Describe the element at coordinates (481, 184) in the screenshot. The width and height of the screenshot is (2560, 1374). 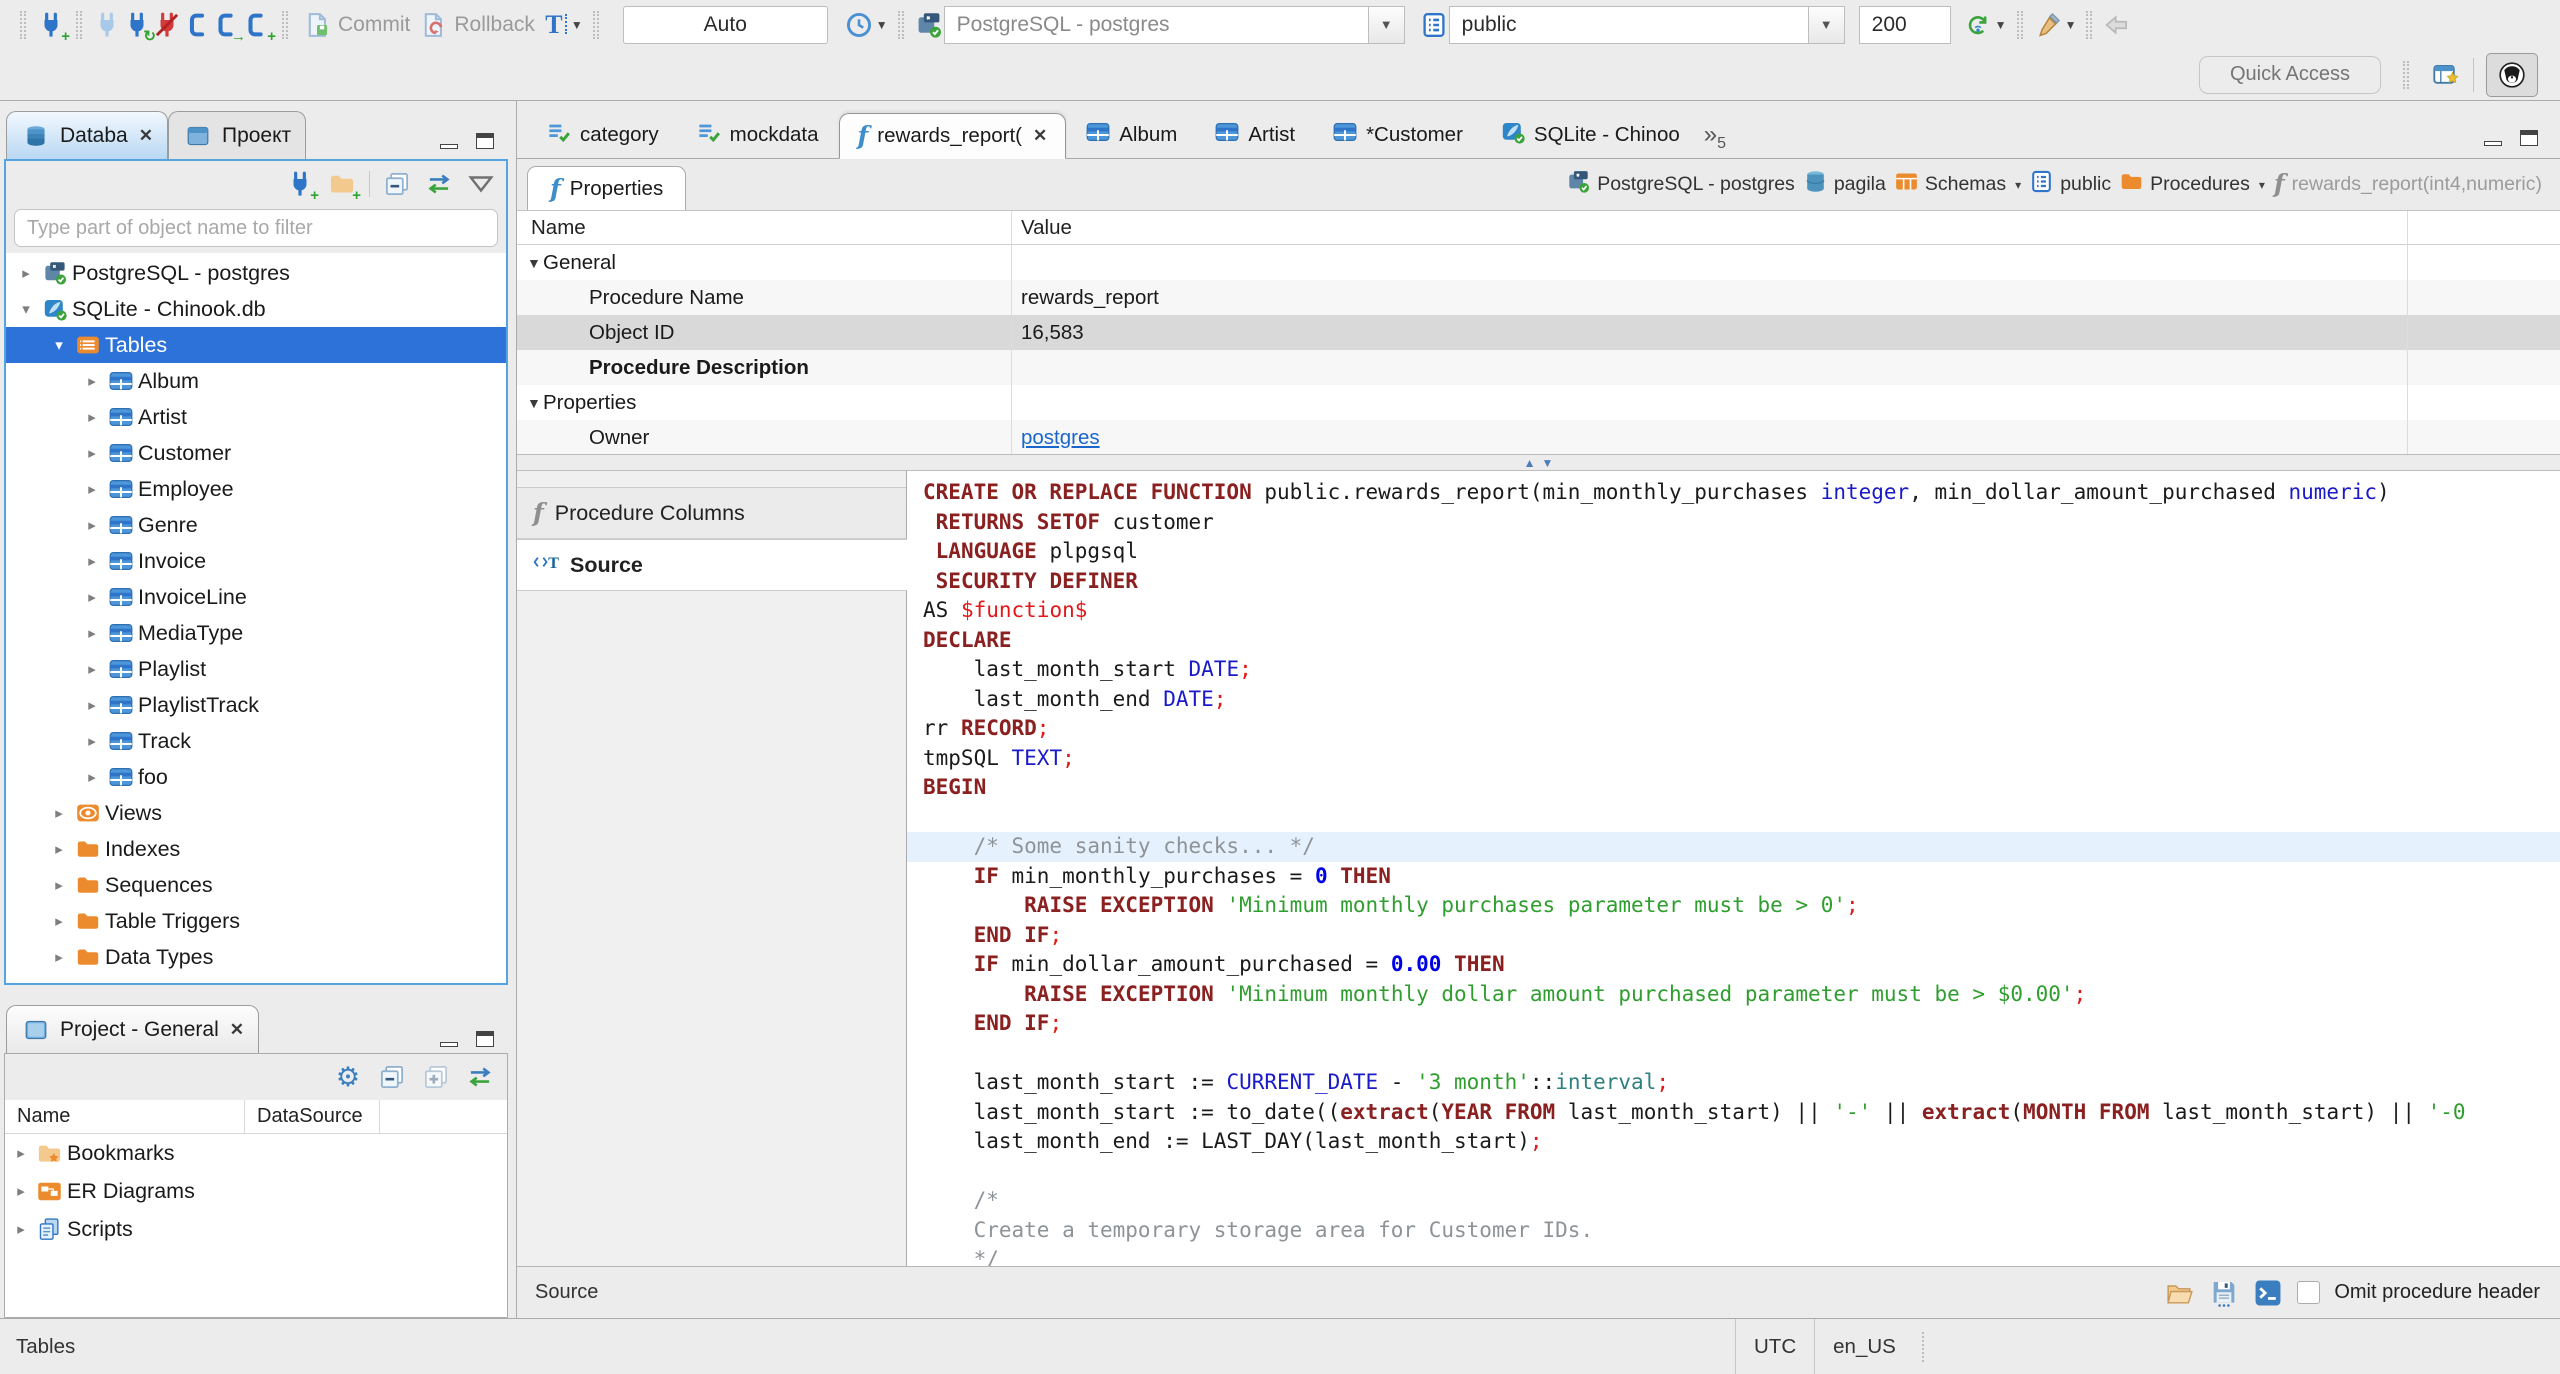
I see `view-menu-icon` at that location.